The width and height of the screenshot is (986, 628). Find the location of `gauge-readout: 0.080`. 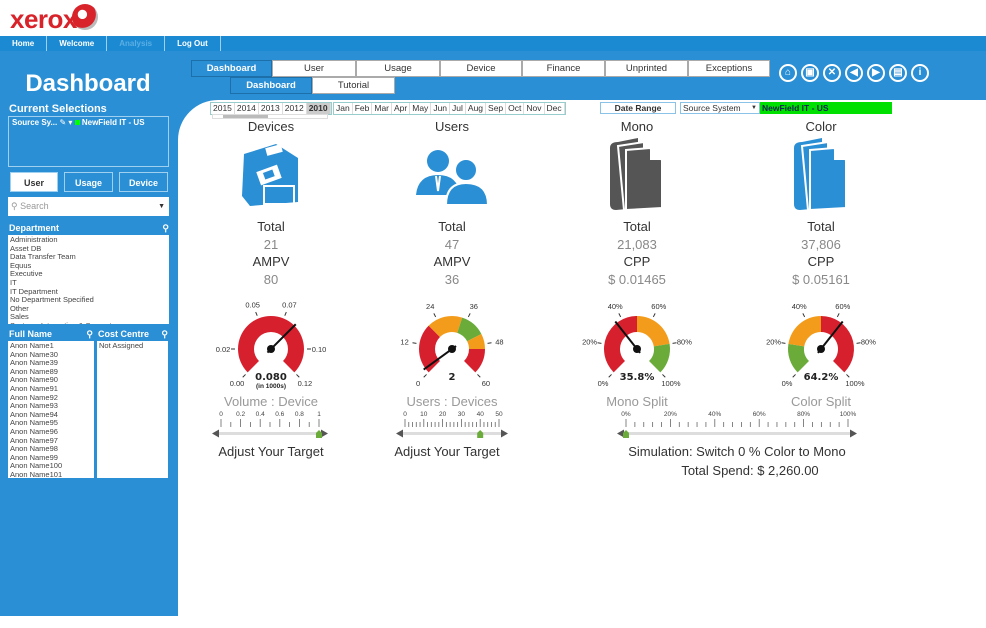

gauge-readout: 0.080 is located at coordinates (271, 377).